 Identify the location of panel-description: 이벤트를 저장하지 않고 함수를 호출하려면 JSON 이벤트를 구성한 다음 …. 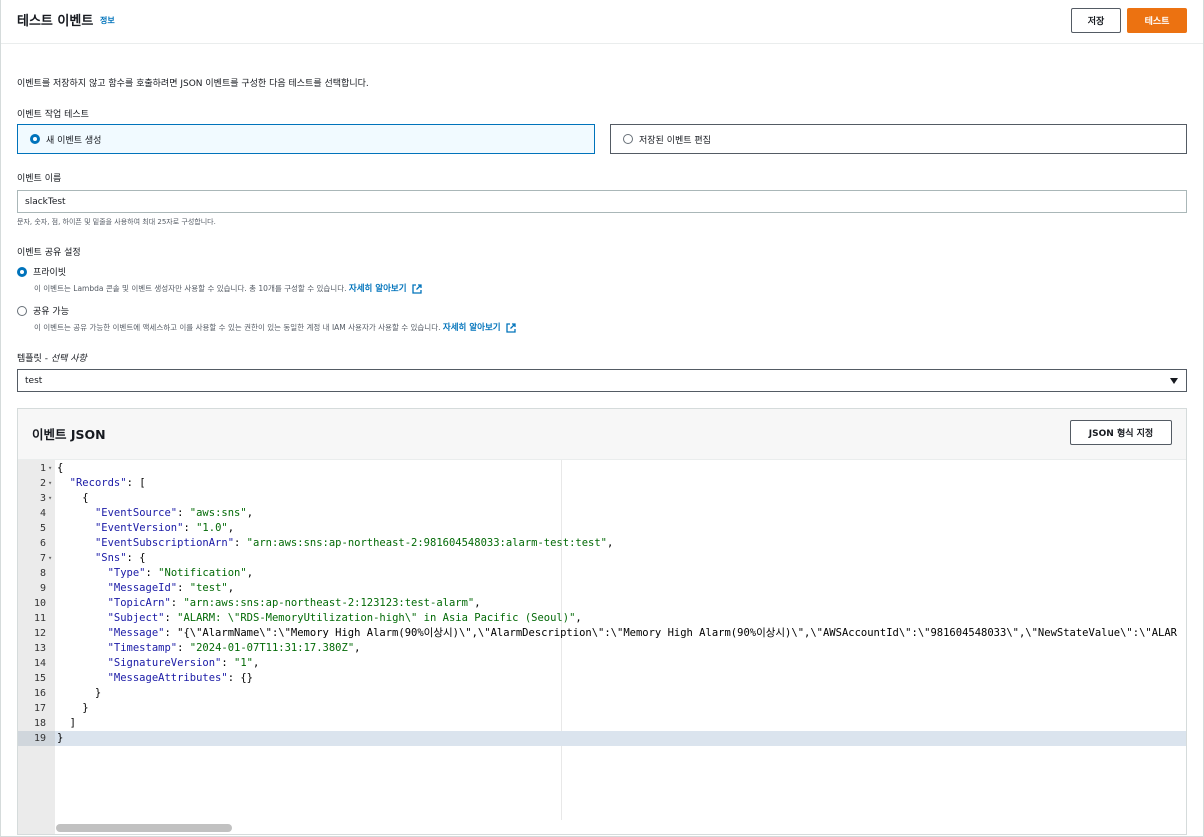
(193, 84).